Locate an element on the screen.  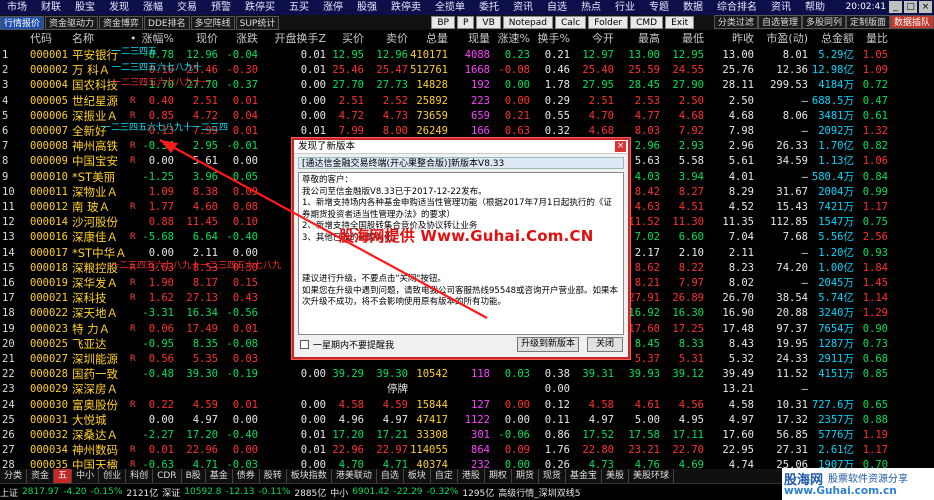
bottom-tab: B股 is located at coordinates (194, 476).